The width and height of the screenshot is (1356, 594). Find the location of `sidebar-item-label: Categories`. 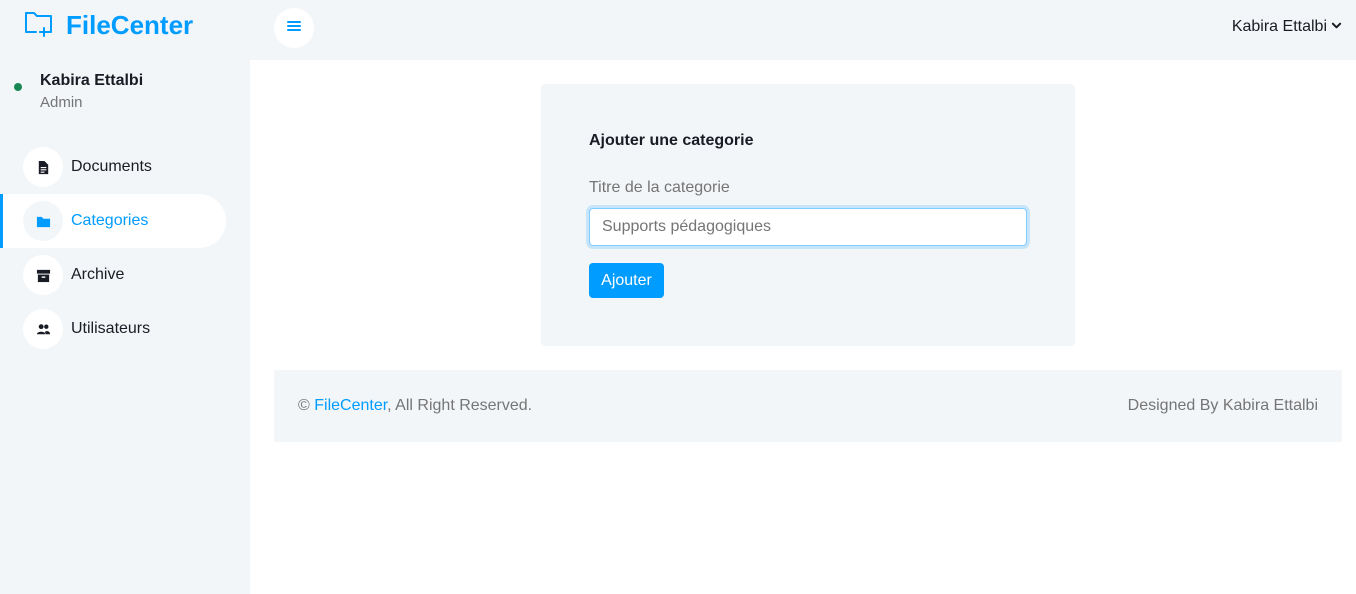

sidebar-item-label: Categories is located at coordinates (110, 220).